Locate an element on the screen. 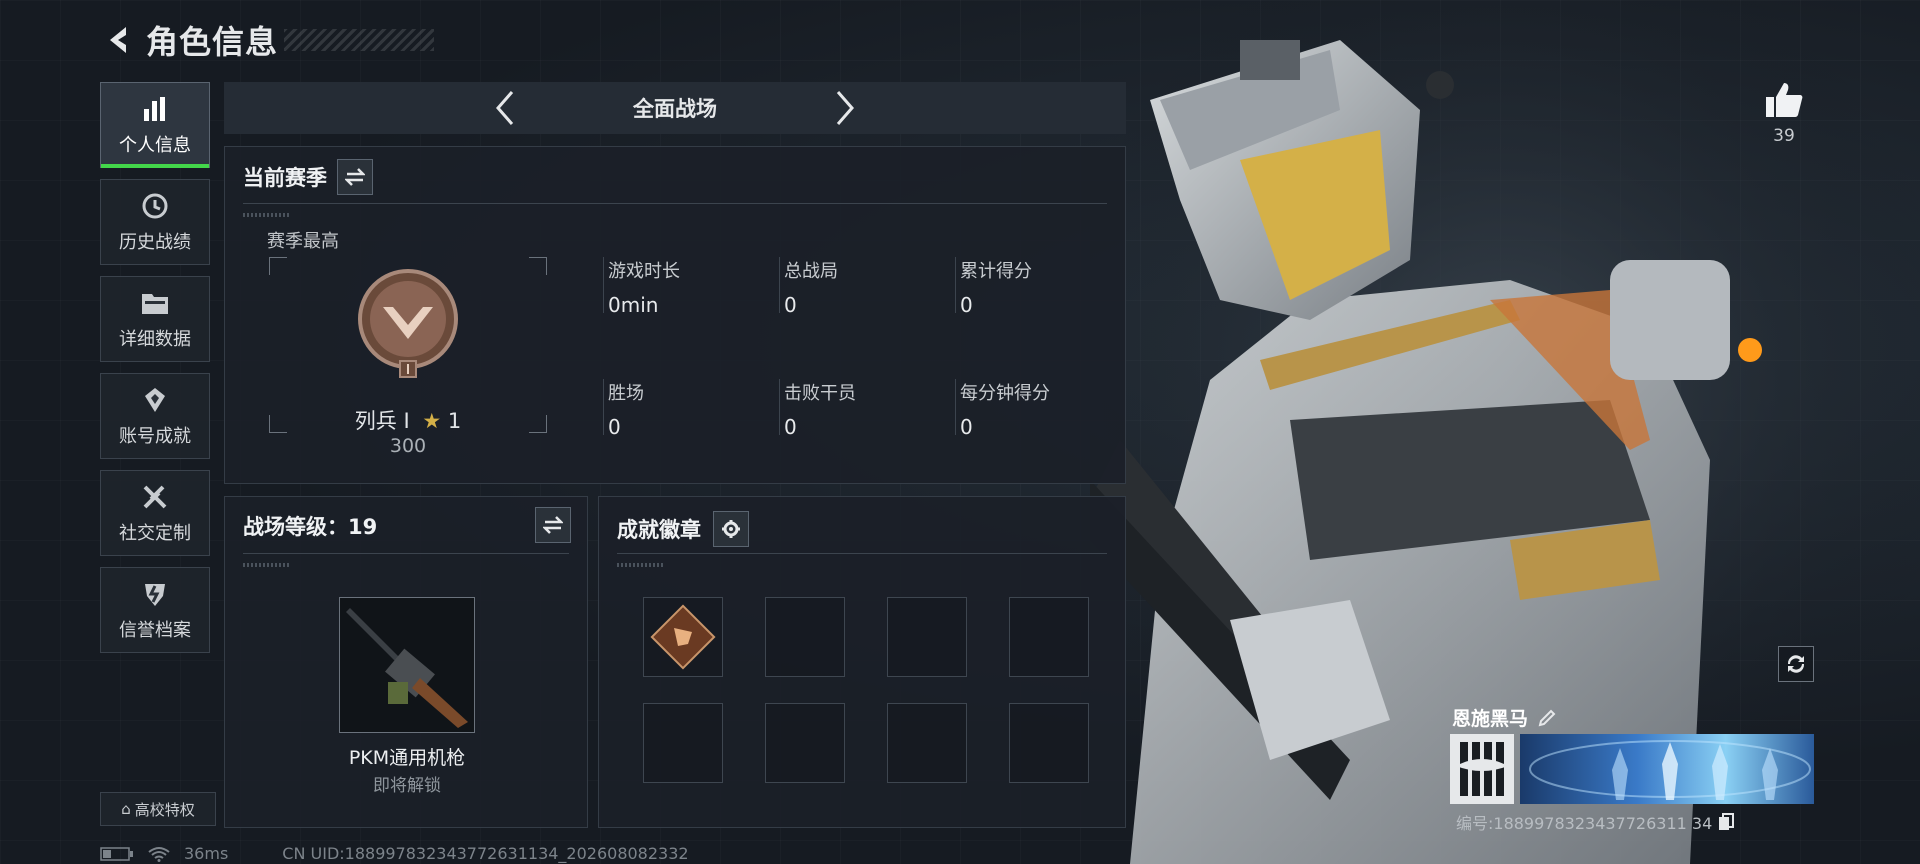 The image size is (1920, 864). stat-label: 总战局 is located at coordinates (811, 271).